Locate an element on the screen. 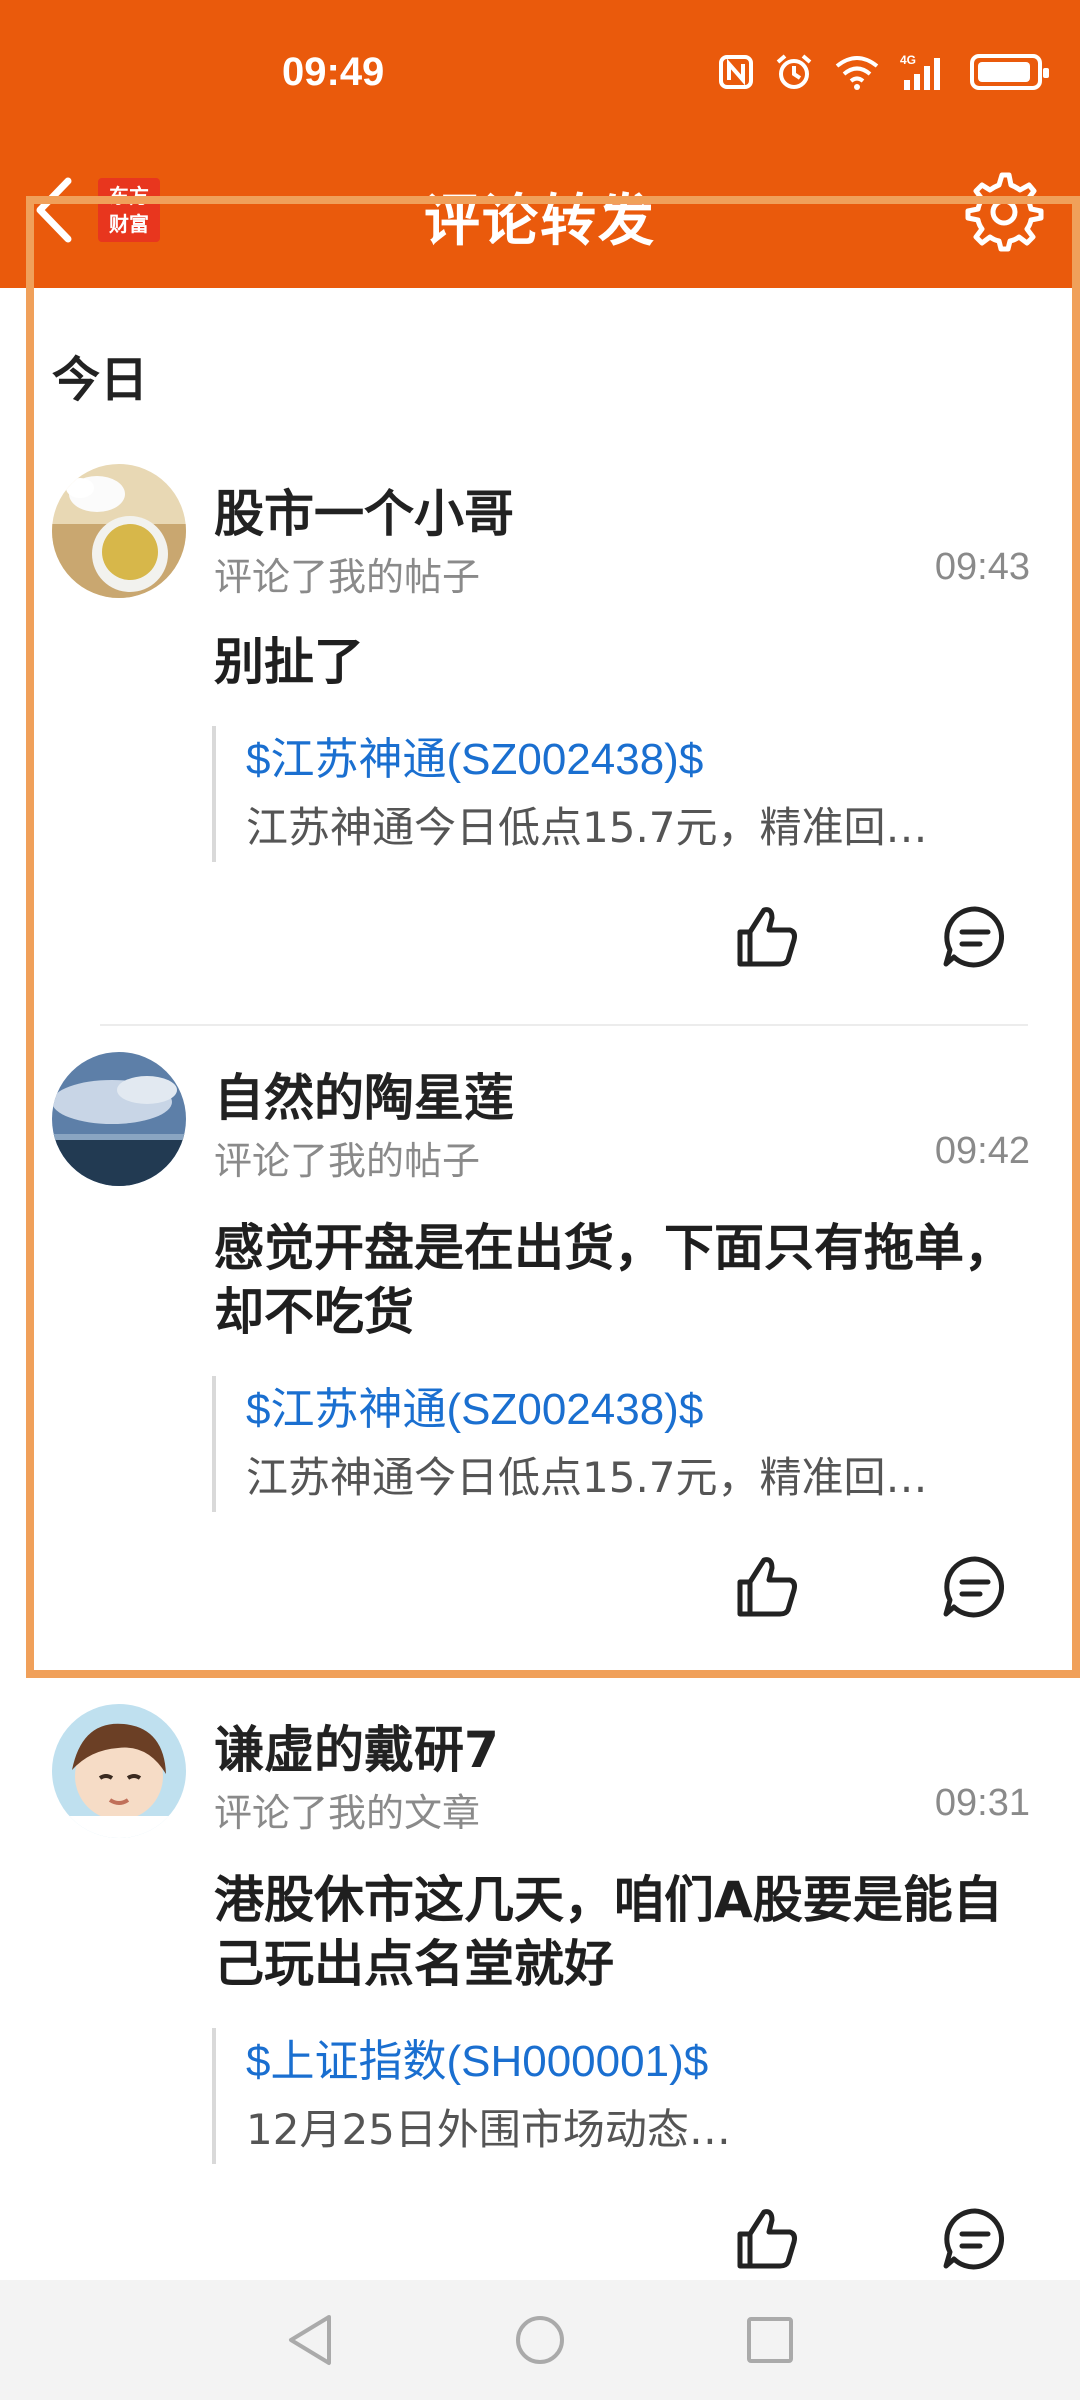 This screenshot has width=1080, height=2400. alarm-icon is located at coordinates (794, 71).